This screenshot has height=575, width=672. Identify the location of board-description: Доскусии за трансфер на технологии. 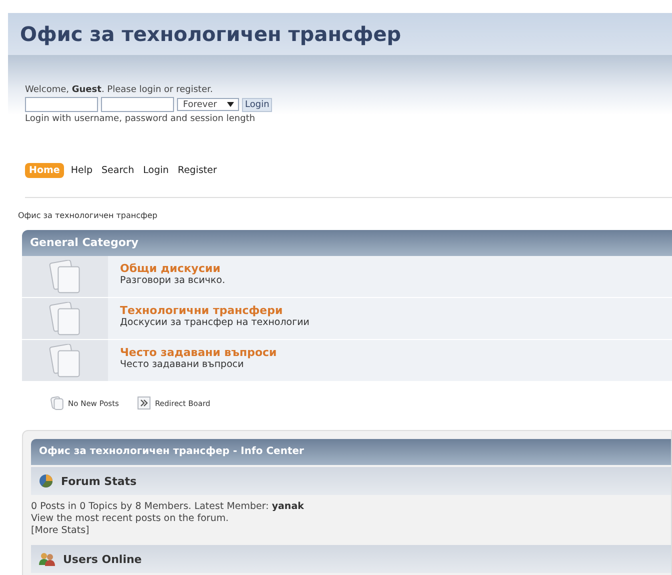
(215, 322).